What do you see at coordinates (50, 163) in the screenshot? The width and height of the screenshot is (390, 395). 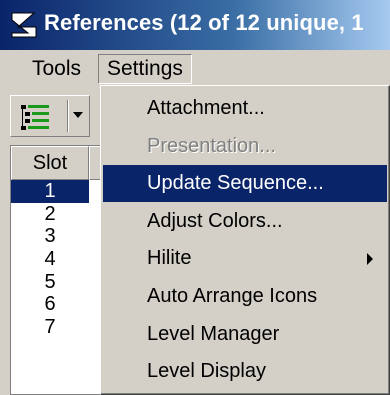 I see `column-header-slot: Slot` at bounding box center [50, 163].